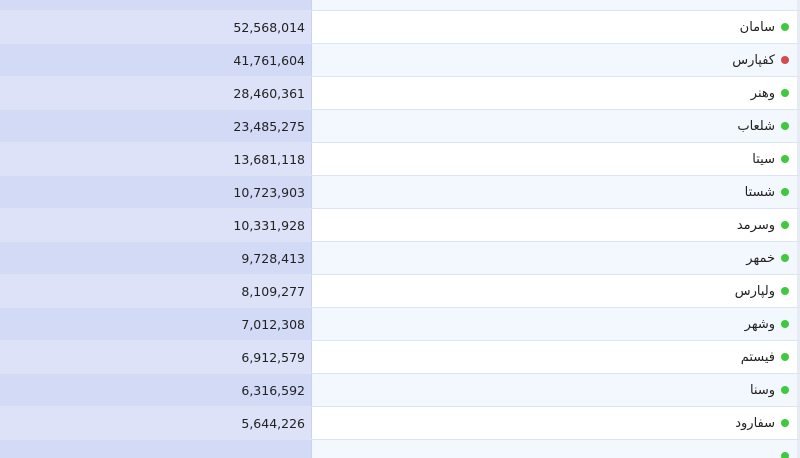  I want to click on table-row: 10,723,903 شستا, so click(400, 192).